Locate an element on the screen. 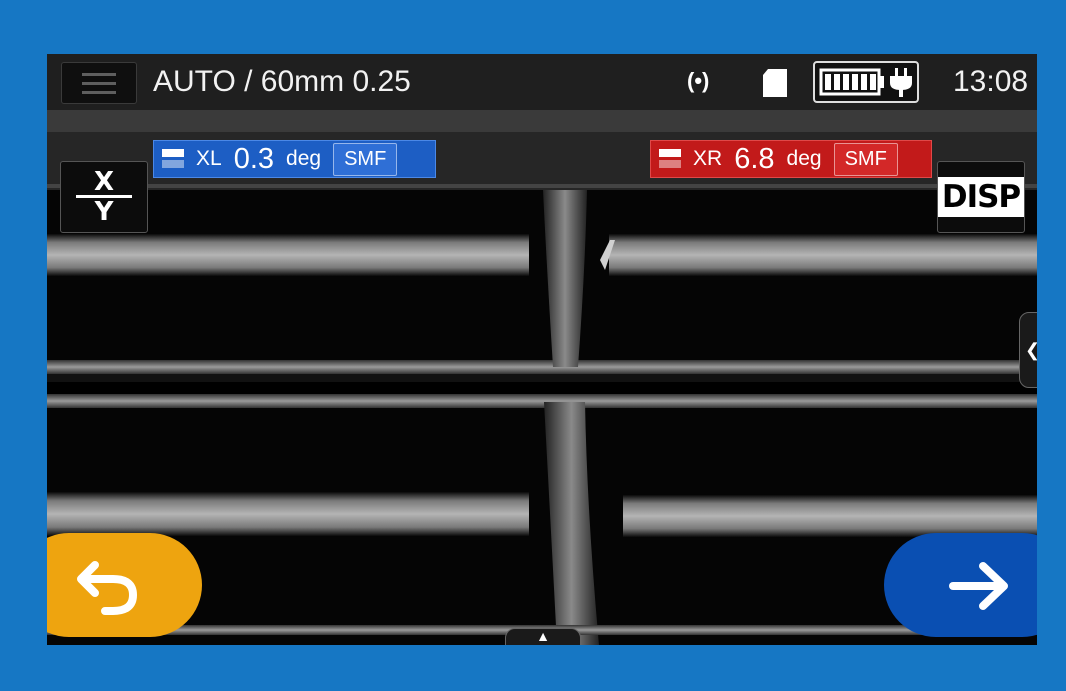 Image resolution: width=1066 pixels, height=691 pixels. sd-card-icon is located at coordinates (775, 83).